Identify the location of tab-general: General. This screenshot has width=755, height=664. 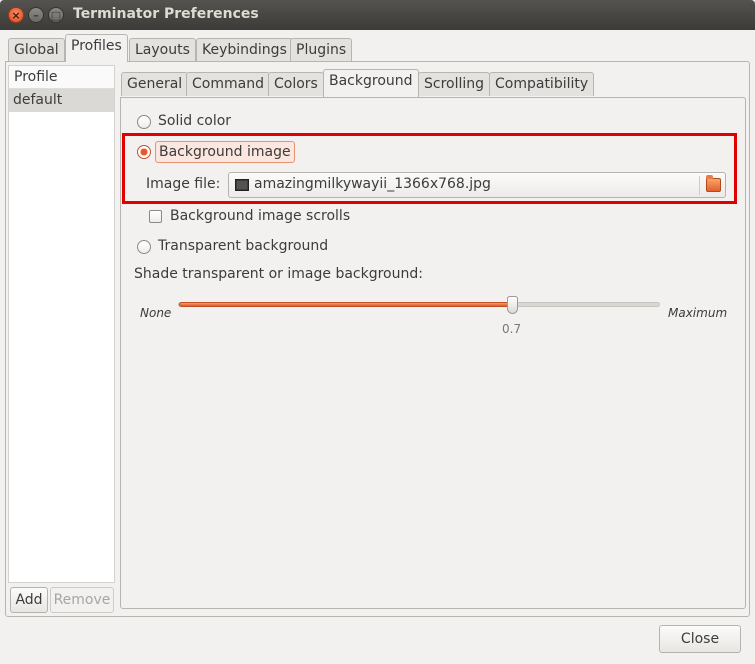
(155, 84).